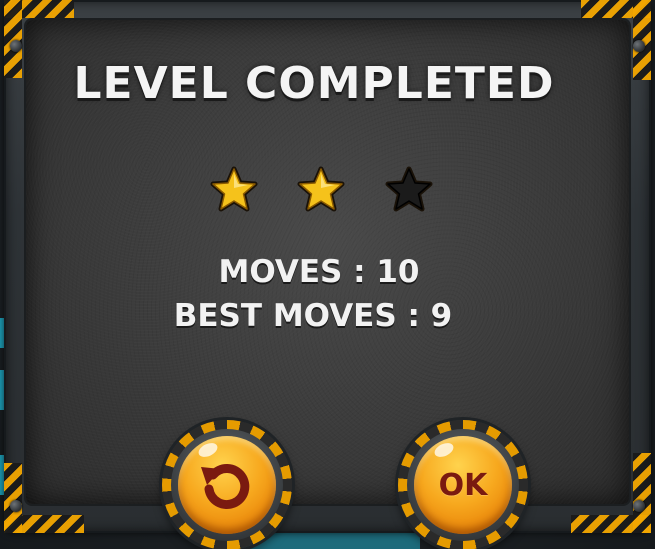  Describe the element at coordinates (314, 83) in the screenshot. I see `dialog-title: LEVEL COMPLETED` at that location.